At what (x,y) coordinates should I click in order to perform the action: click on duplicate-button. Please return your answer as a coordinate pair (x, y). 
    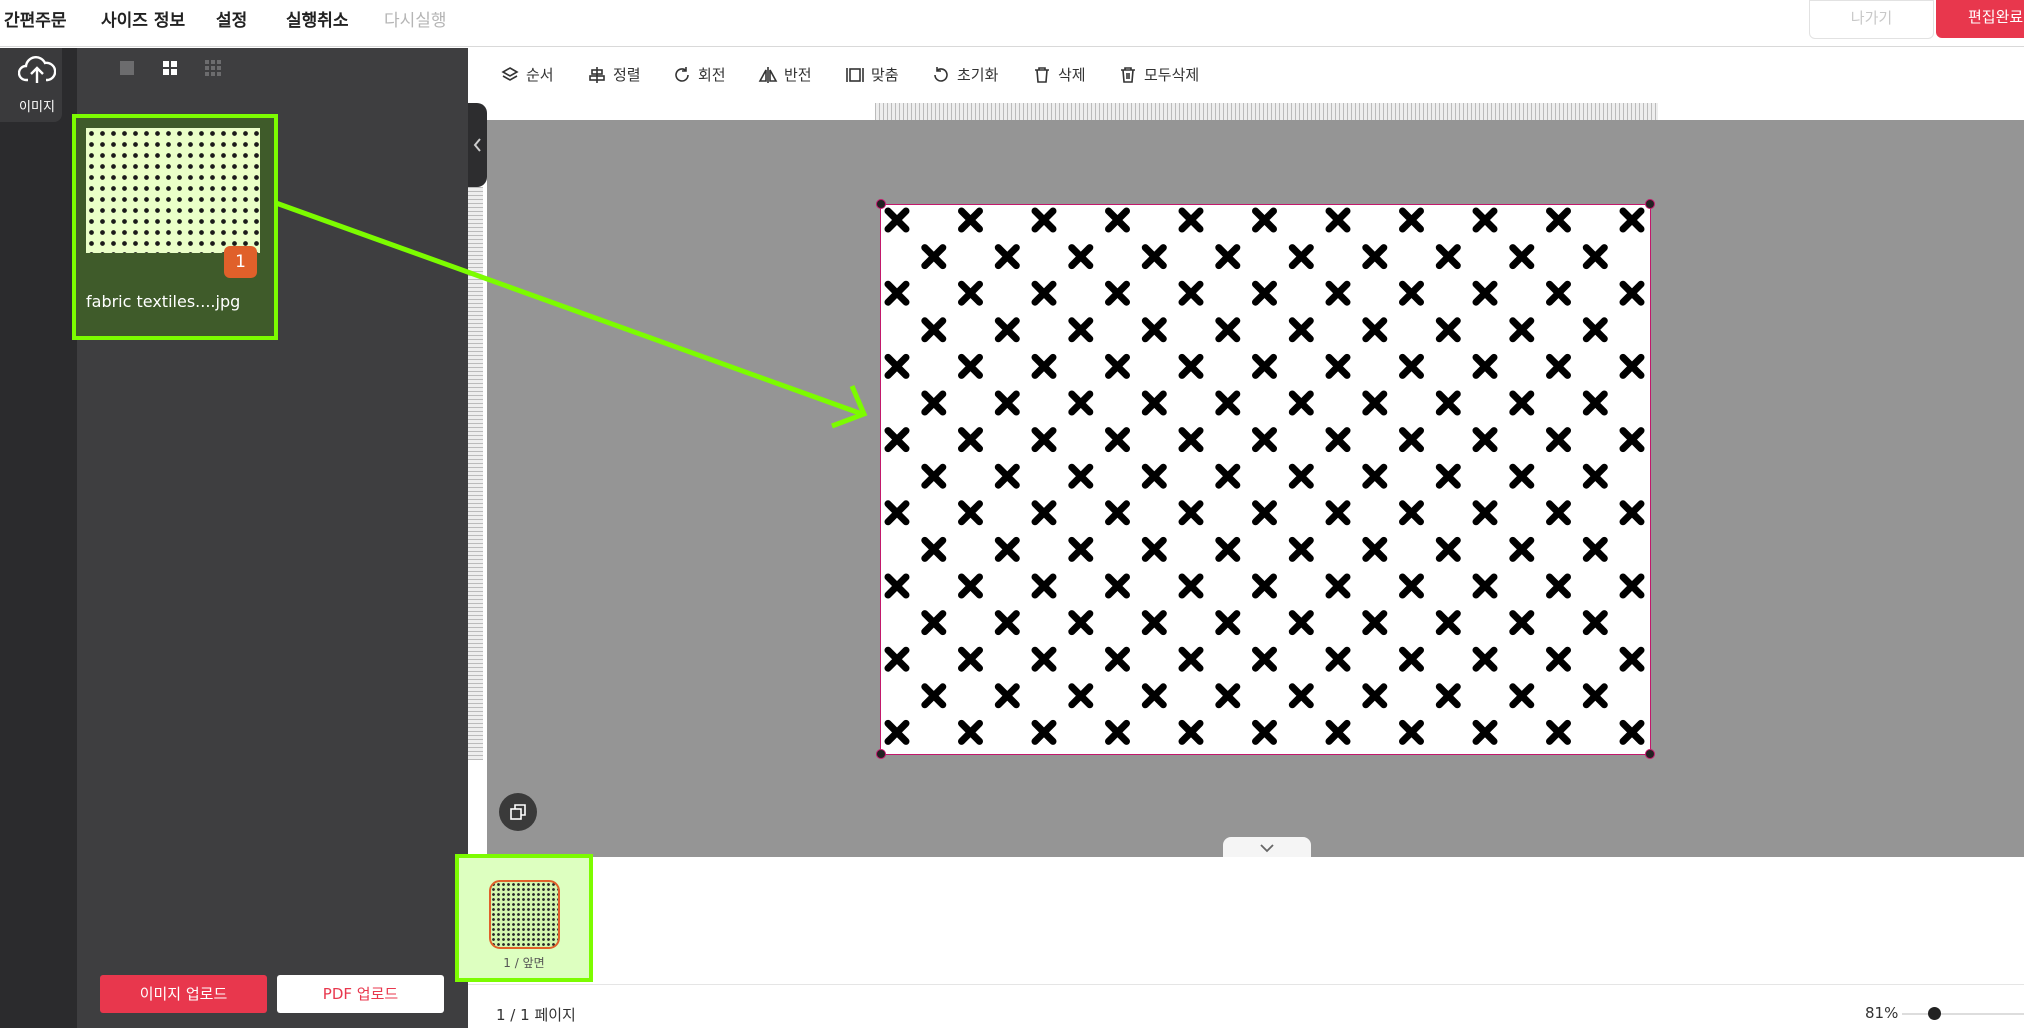
    Looking at the image, I should click on (518, 812).